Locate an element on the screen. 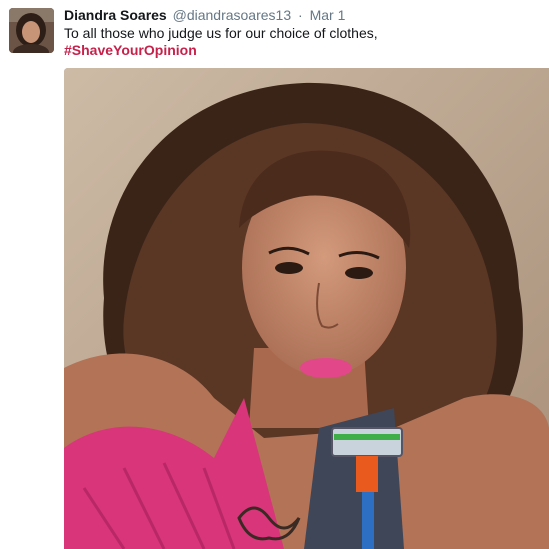 Image resolution: width=549 pixels, height=549 pixels. author-handle: @diandrasoares13 is located at coordinates (232, 15).